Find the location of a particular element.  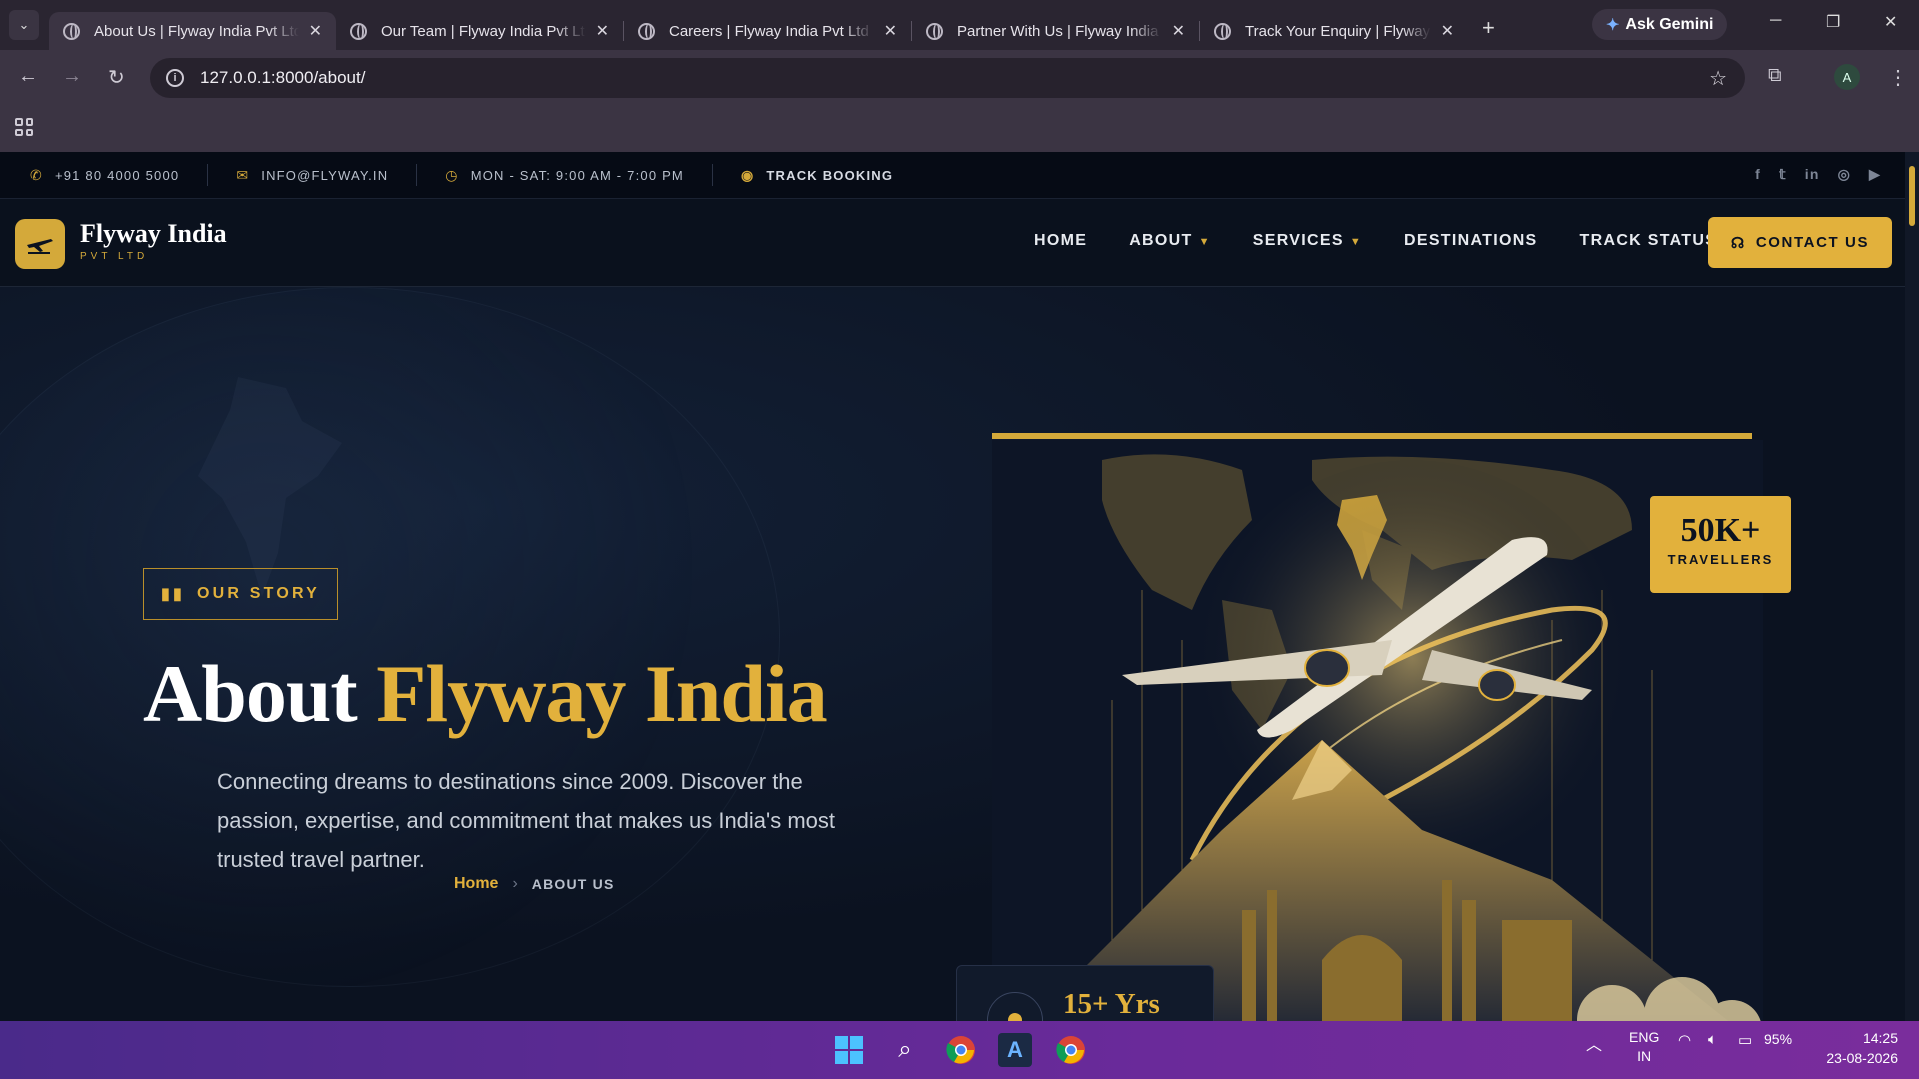

nav-services-label: SERVICES is located at coordinates (1298, 240).